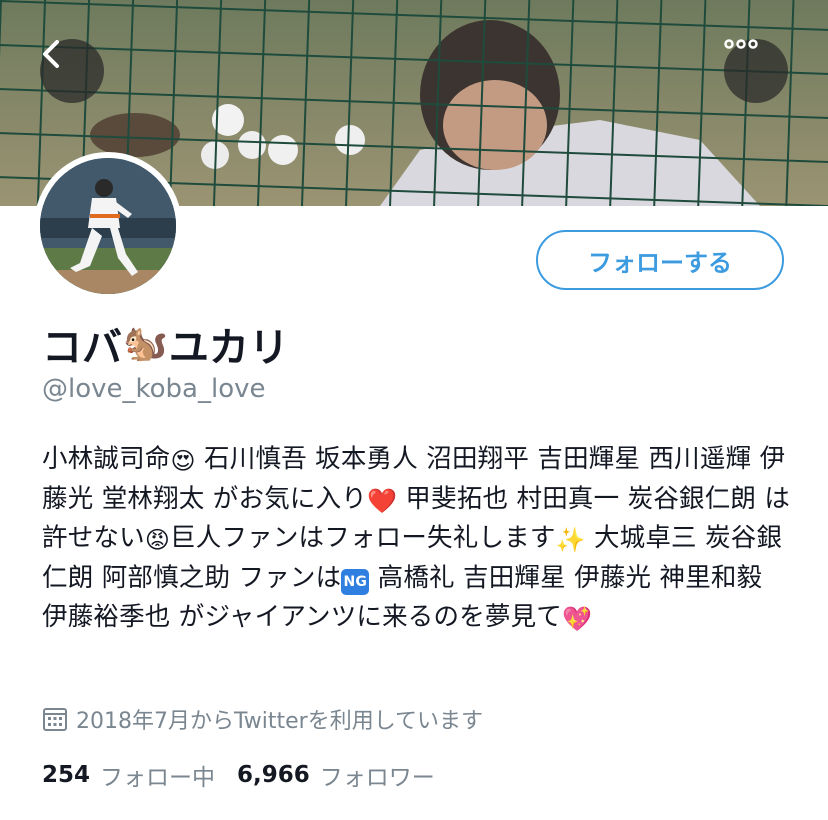  Describe the element at coordinates (157, 540) in the screenshot. I see `angry-face-emoji: 😡` at that location.